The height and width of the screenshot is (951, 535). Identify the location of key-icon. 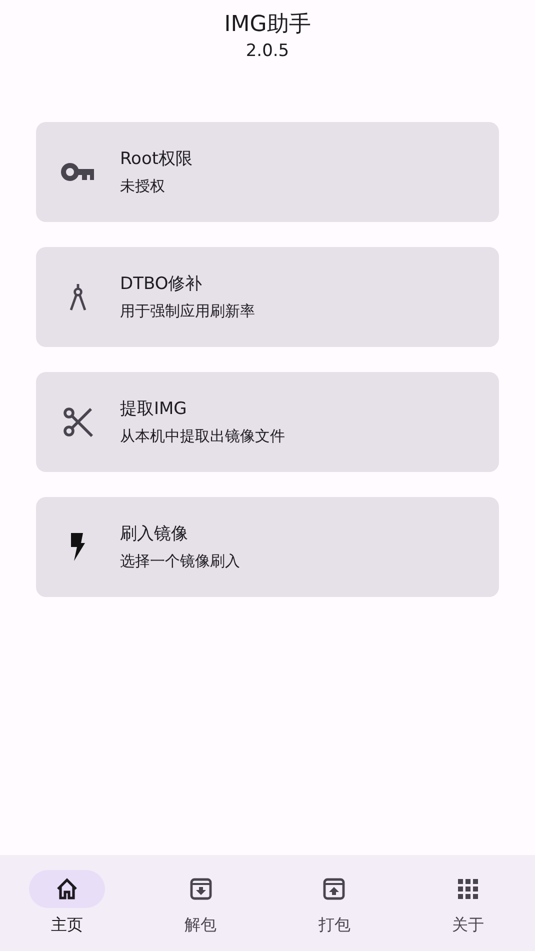
(78, 172).